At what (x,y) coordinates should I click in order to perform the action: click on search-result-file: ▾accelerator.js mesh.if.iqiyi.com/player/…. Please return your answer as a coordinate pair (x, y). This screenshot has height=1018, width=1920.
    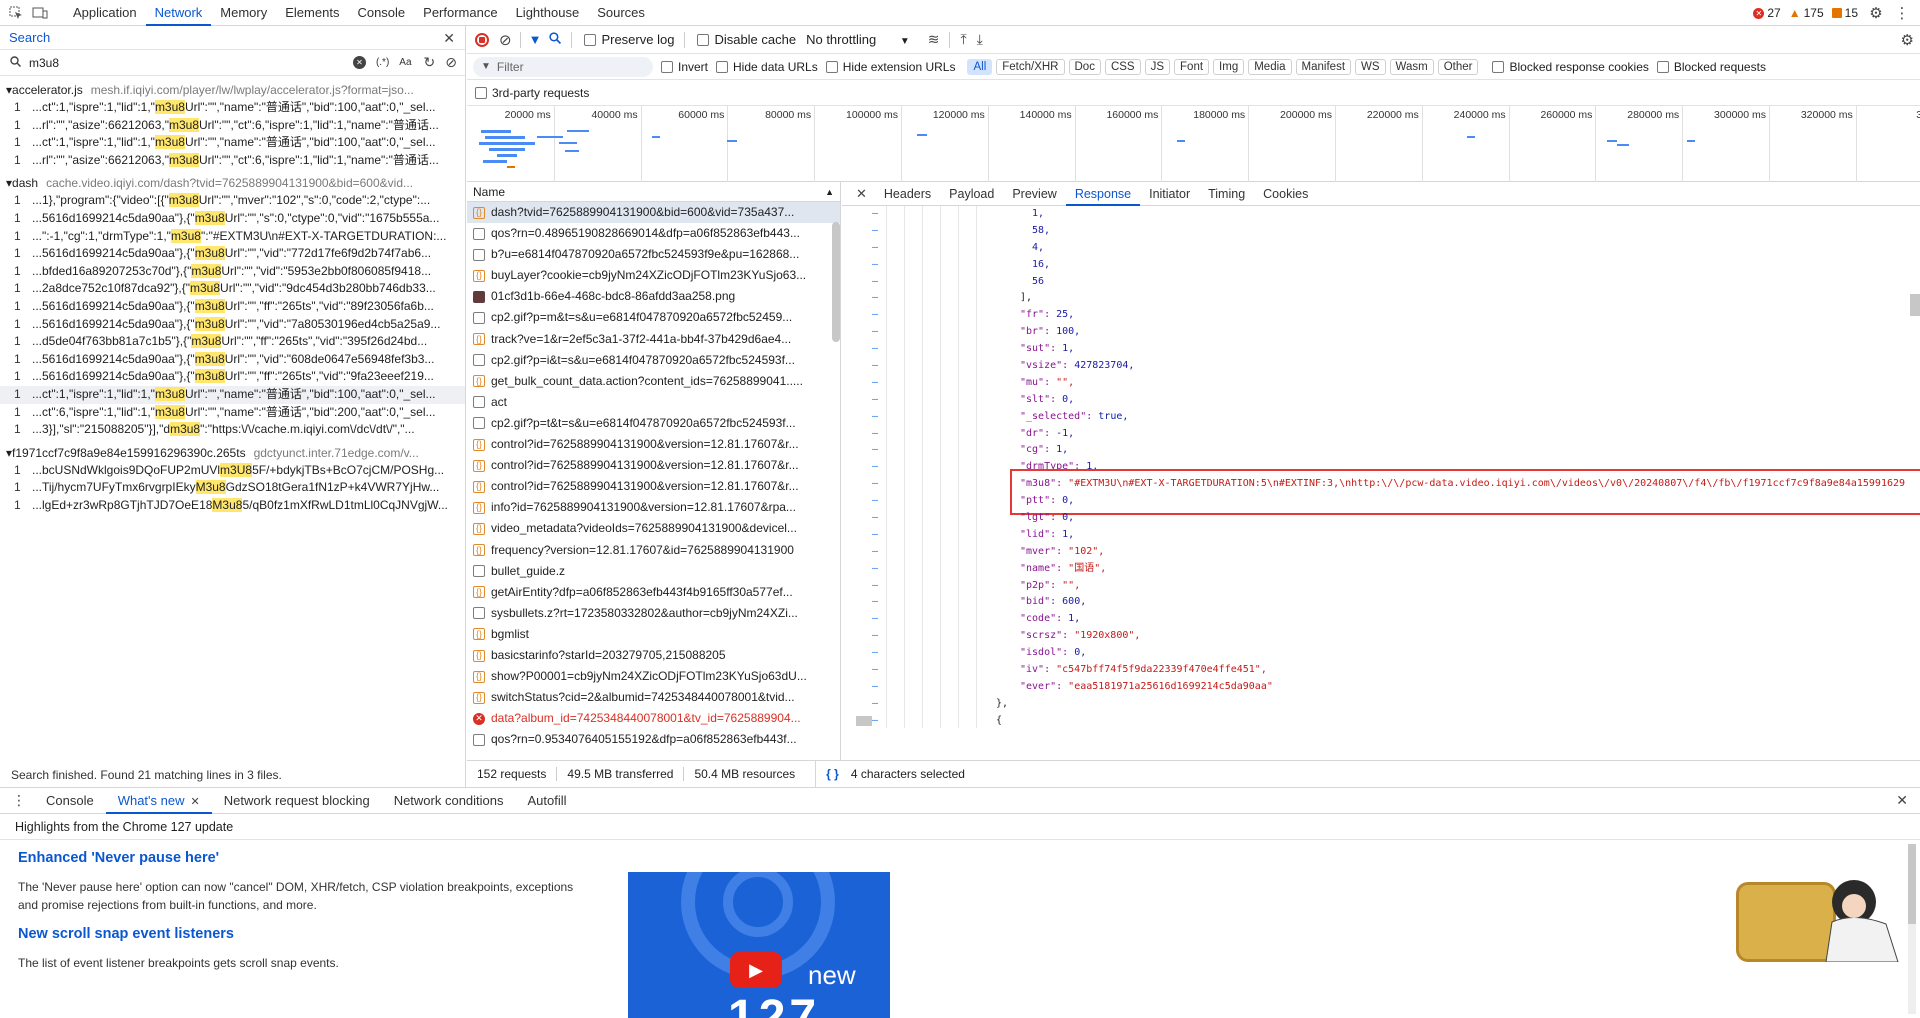
    Looking at the image, I should click on (232, 90).